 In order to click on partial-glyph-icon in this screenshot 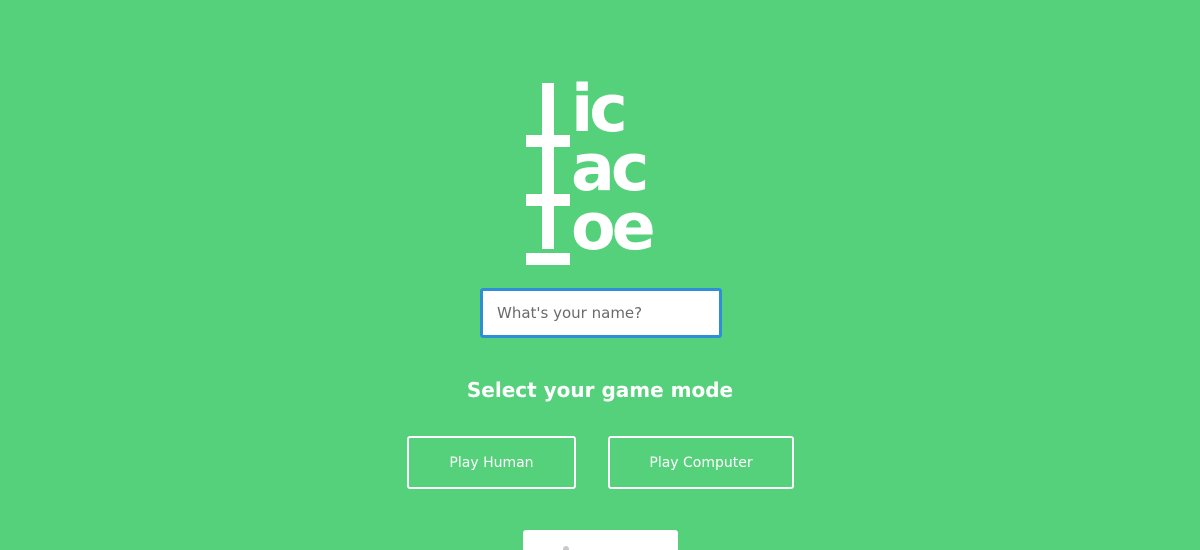, I will do `click(566, 548)`.